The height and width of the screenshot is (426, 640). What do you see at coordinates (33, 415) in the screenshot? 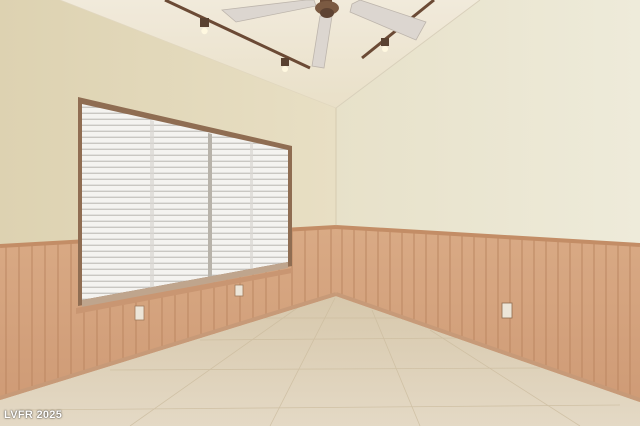
I see `watermark: LVFR 2025` at bounding box center [33, 415].